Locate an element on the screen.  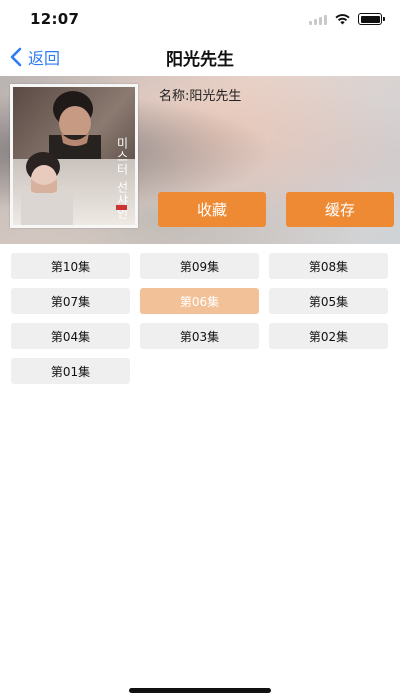
status-icons is located at coordinates (347, 19).